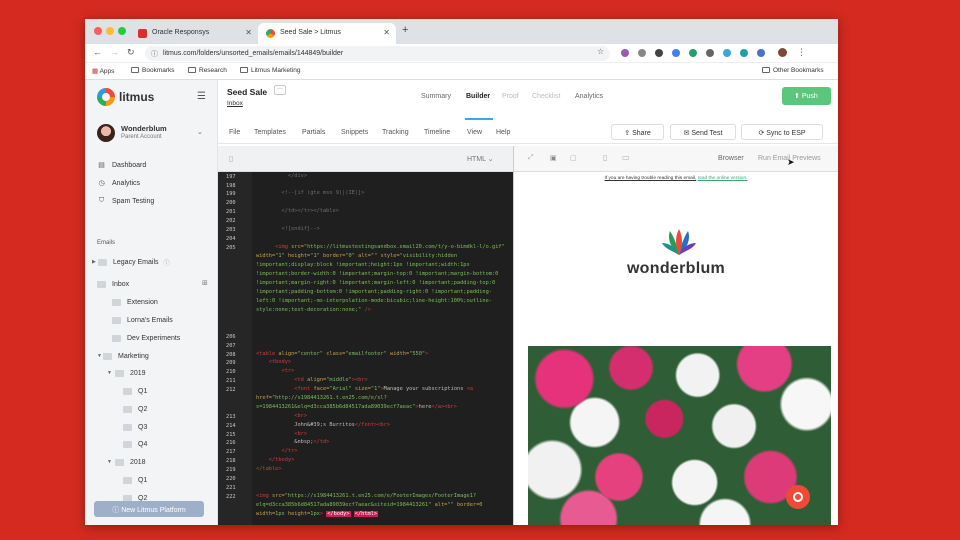 Image resolution: width=960 pixels, height=540 pixels. What do you see at coordinates (125, 97) in the screenshot?
I see `litmus-logo: litmus` at bounding box center [125, 97].